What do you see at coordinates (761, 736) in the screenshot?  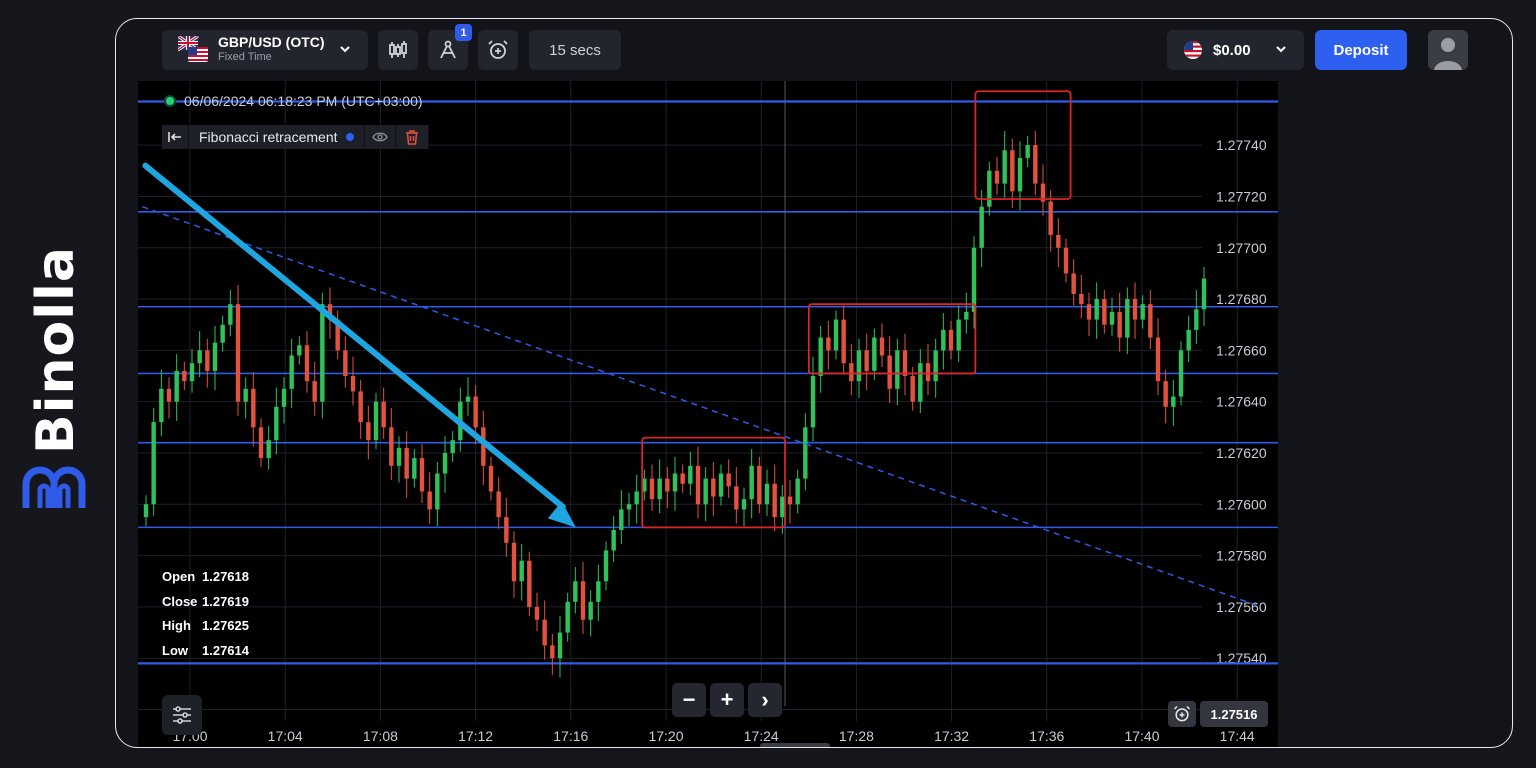 I see `x-tick-label: 17:24` at bounding box center [761, 736].